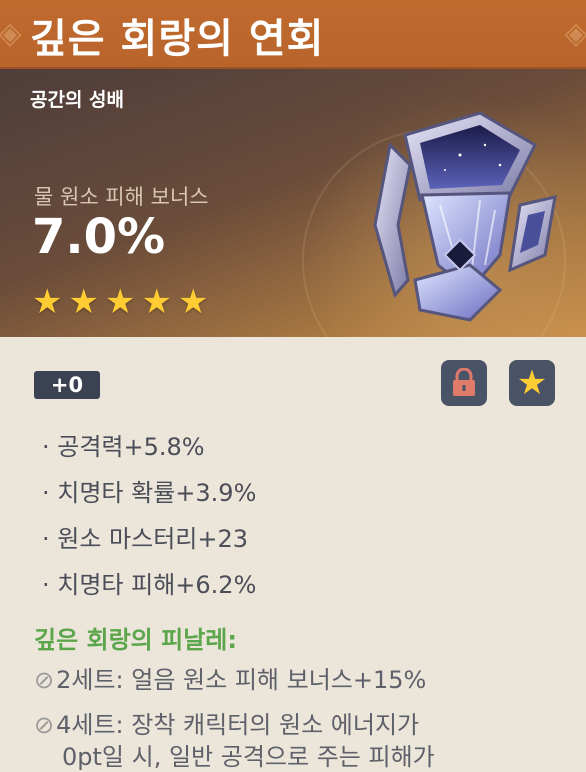 The height and width of the screenshot is (772, 586). I want to click on main-stat-value: 7.0%, so click(99, 237).